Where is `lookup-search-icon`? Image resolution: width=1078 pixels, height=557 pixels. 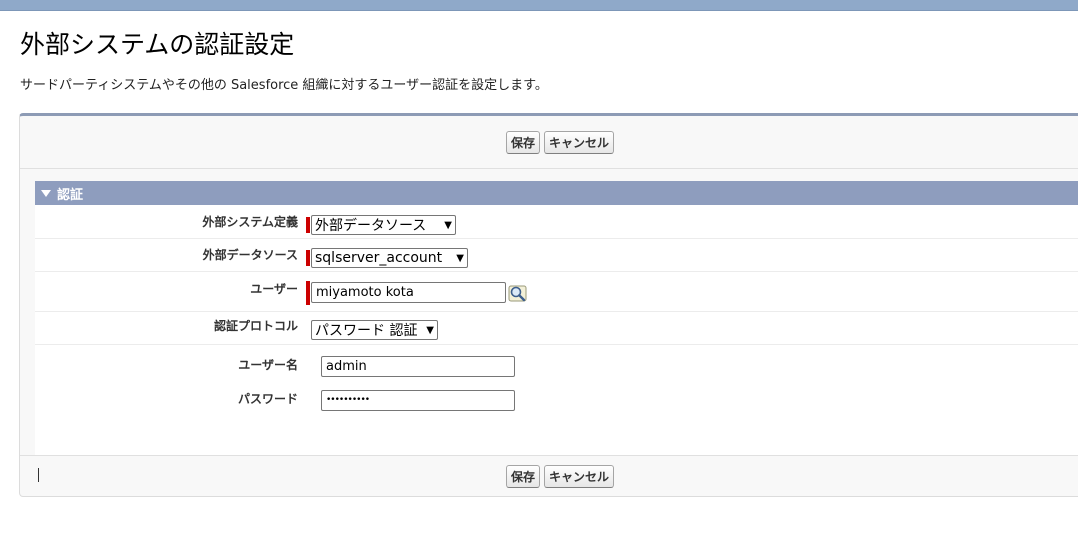
lookup-search-icon is located at coordinates (518, 293).